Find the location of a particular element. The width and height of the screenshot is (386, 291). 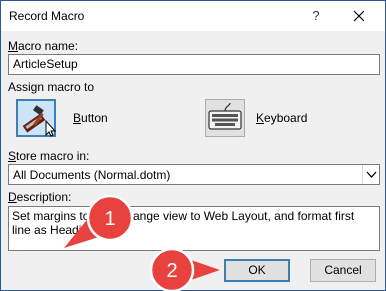

dialog-title: Record Macro is located at coordinates (47, 16).